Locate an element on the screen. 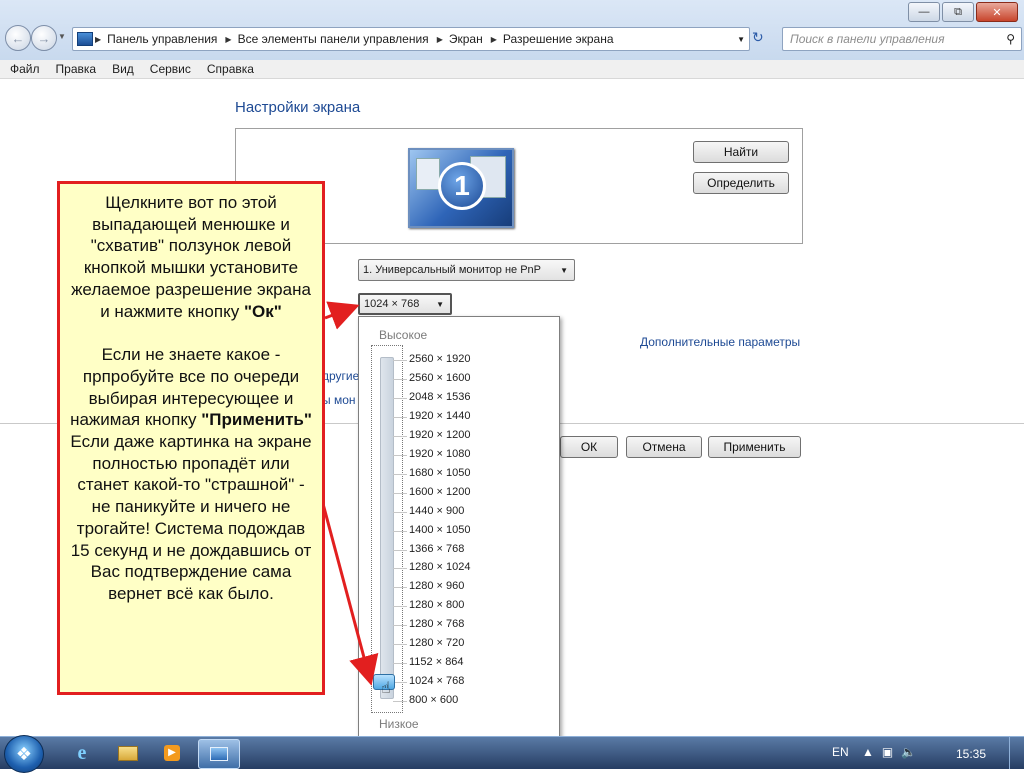  volume-icon: 🔈 is located at coordinates (908, 752).